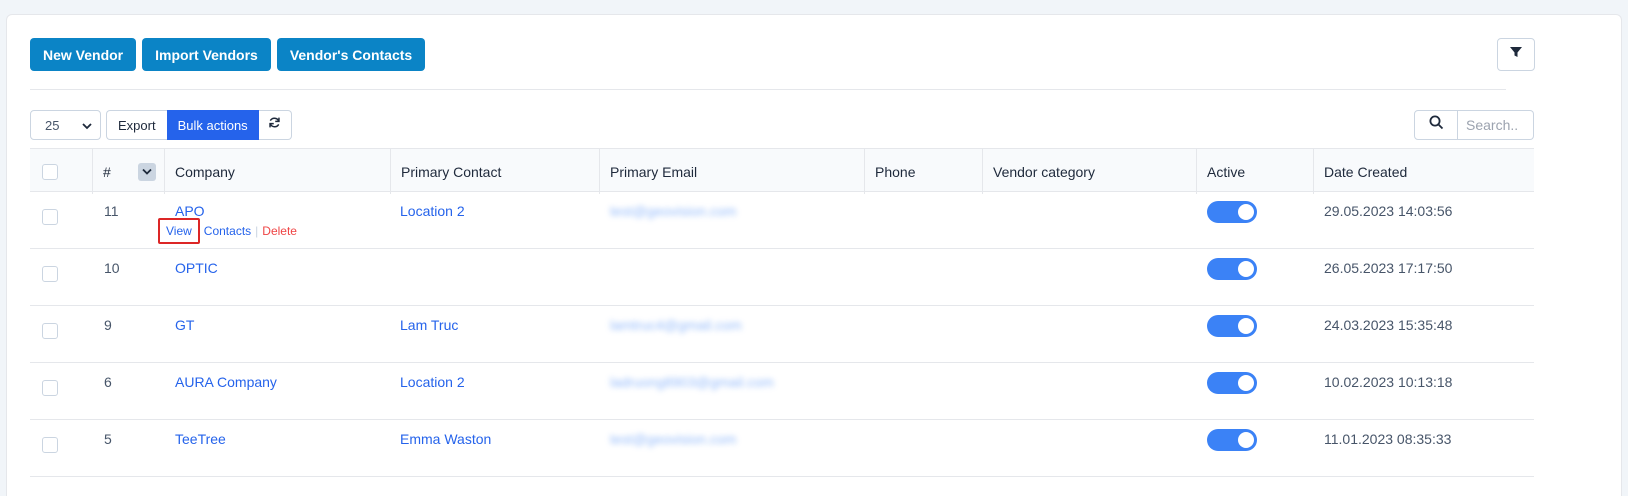 The width and height of the screenshot is (1628, 496). I want to click on primary-email: ladruong8903@gmail.com, so click(692, 382).